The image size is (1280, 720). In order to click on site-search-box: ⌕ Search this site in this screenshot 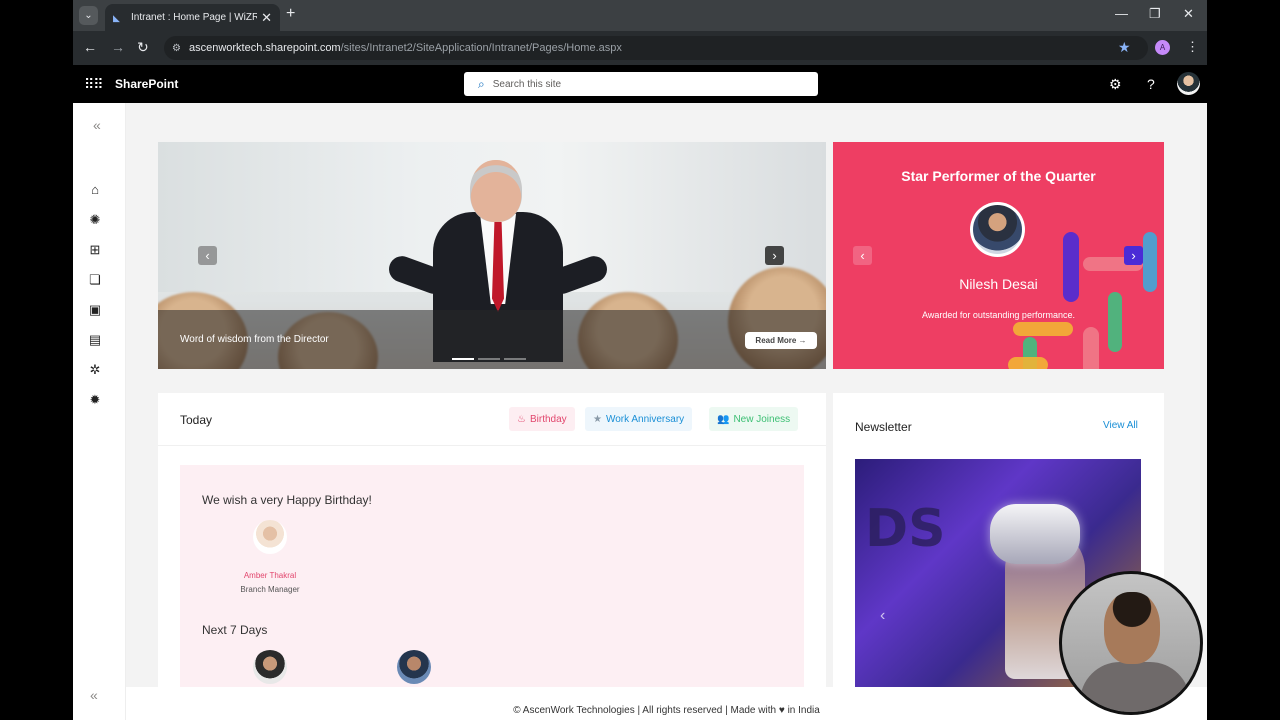, I will do `click(641, 84)`.